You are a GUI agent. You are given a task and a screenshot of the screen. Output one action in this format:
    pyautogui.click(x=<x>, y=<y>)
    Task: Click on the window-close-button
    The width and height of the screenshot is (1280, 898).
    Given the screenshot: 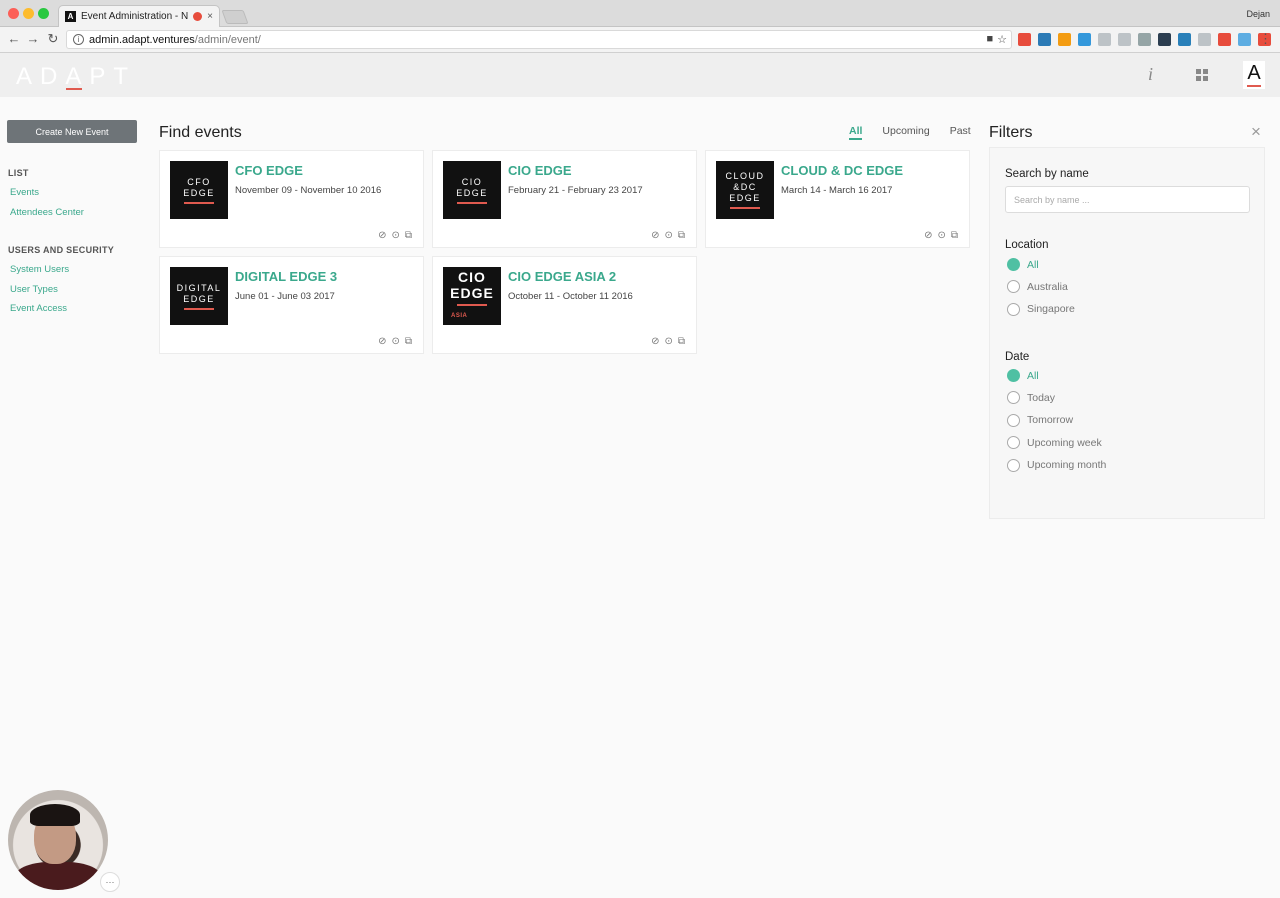 What is the action you would take?
    pyautogui.click(x=13, y=13)
    